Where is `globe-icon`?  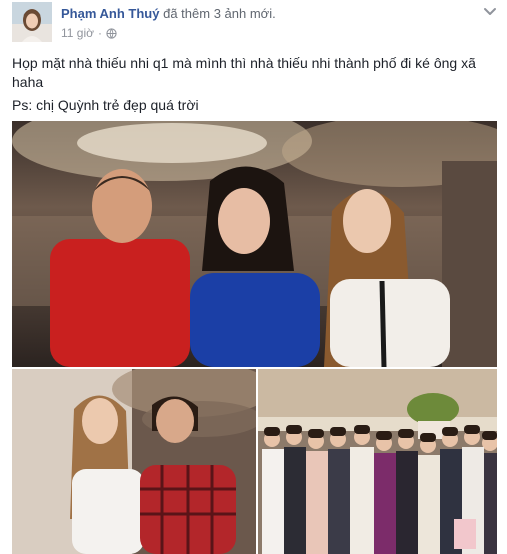
globe-icon is located at coordinates (111, 33).